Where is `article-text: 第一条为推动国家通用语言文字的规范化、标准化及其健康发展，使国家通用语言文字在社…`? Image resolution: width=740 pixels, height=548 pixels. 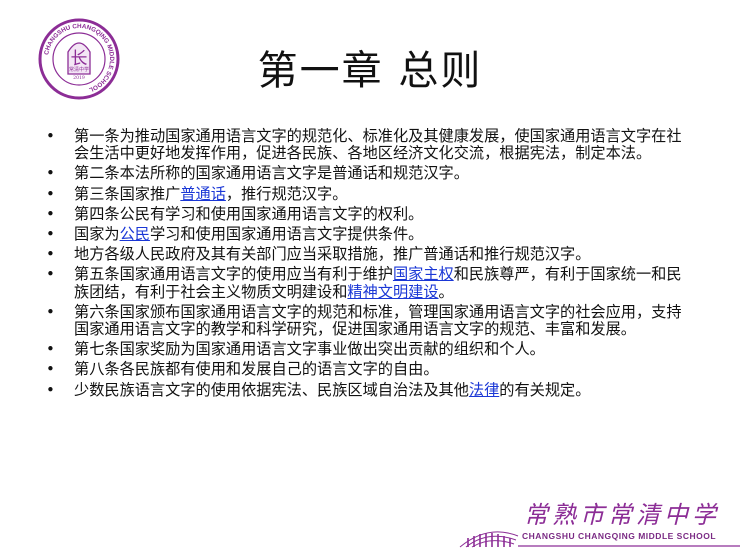
article-text: 第一条为推动国家通用语言文字的规范化、标准化及其健康发展，使国家通用语言文字在社… is located at coordinates (378, 145).